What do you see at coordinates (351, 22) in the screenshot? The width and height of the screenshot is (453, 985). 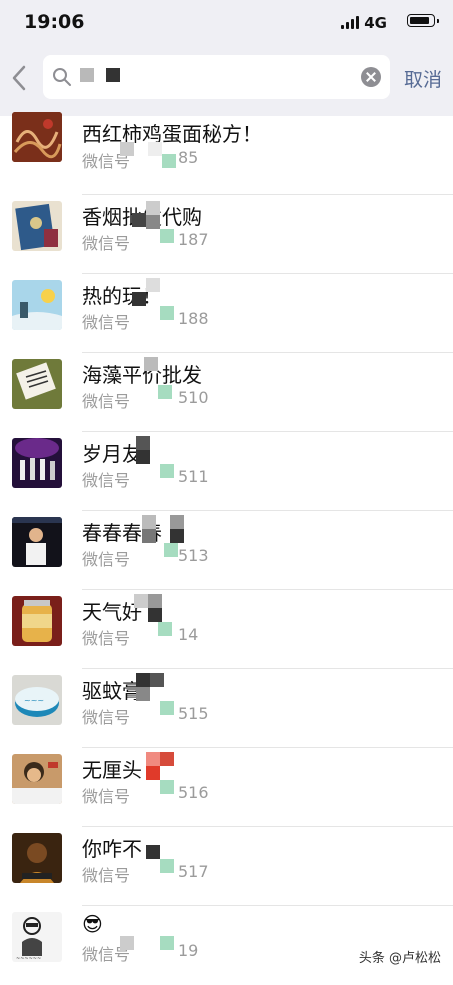 I see `signal-icon` at bounding box center [351, 22].